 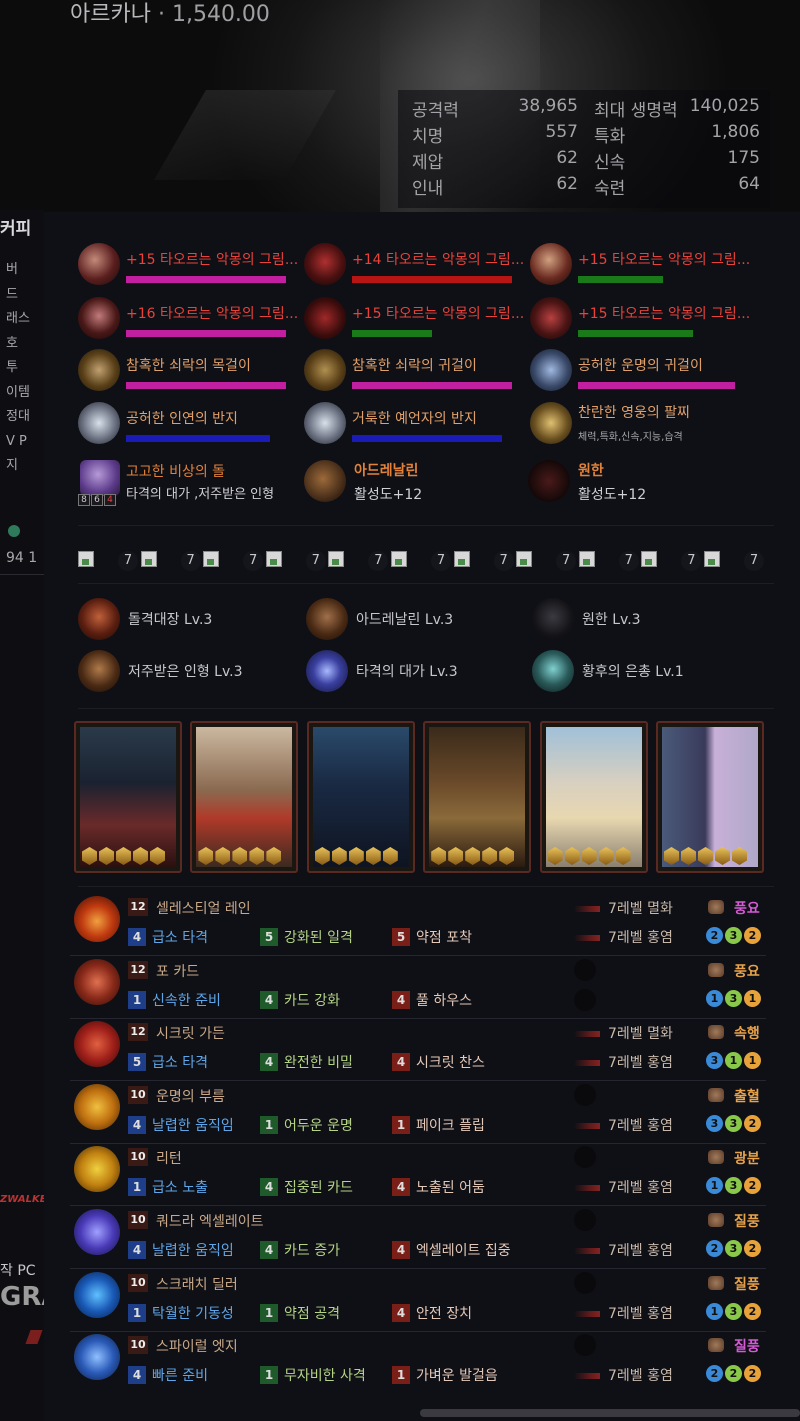 What do you see at coordinates (642, 374) in the screenshot?
I see `equipment-item: 공허한 운명의 귀걸이` at bounding box center [642, 374].